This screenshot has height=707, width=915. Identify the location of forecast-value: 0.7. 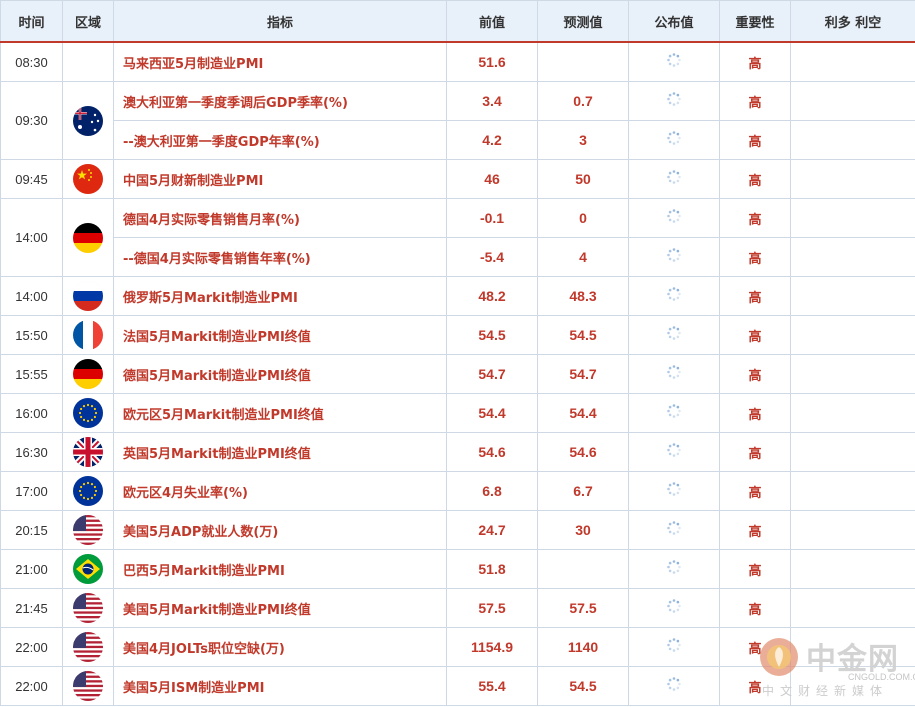
(583, 101).